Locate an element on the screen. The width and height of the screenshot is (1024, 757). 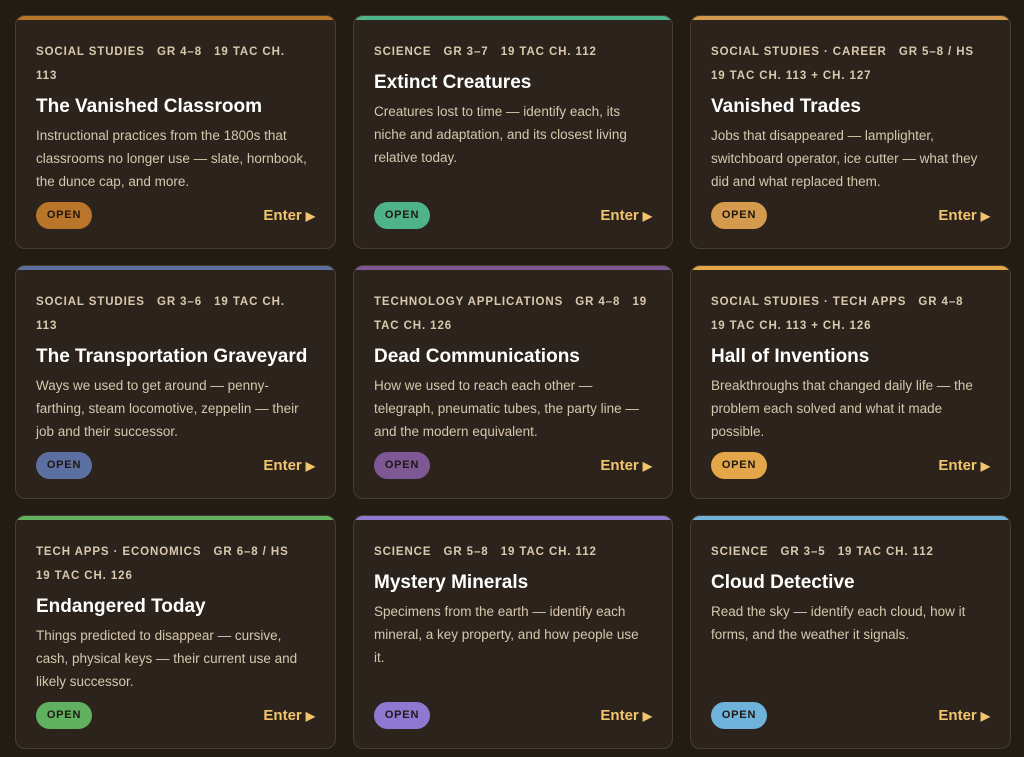
subject-tag: TECH APPS · ECONOMICS is located at coordinates (119, 552).